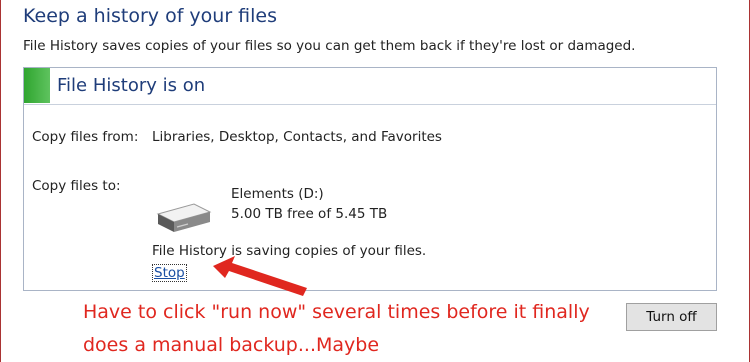  What do you see at coordinates (184, 217) in the screenshot?
I see `hard-drive-icon` at bounding box center [184, 217].